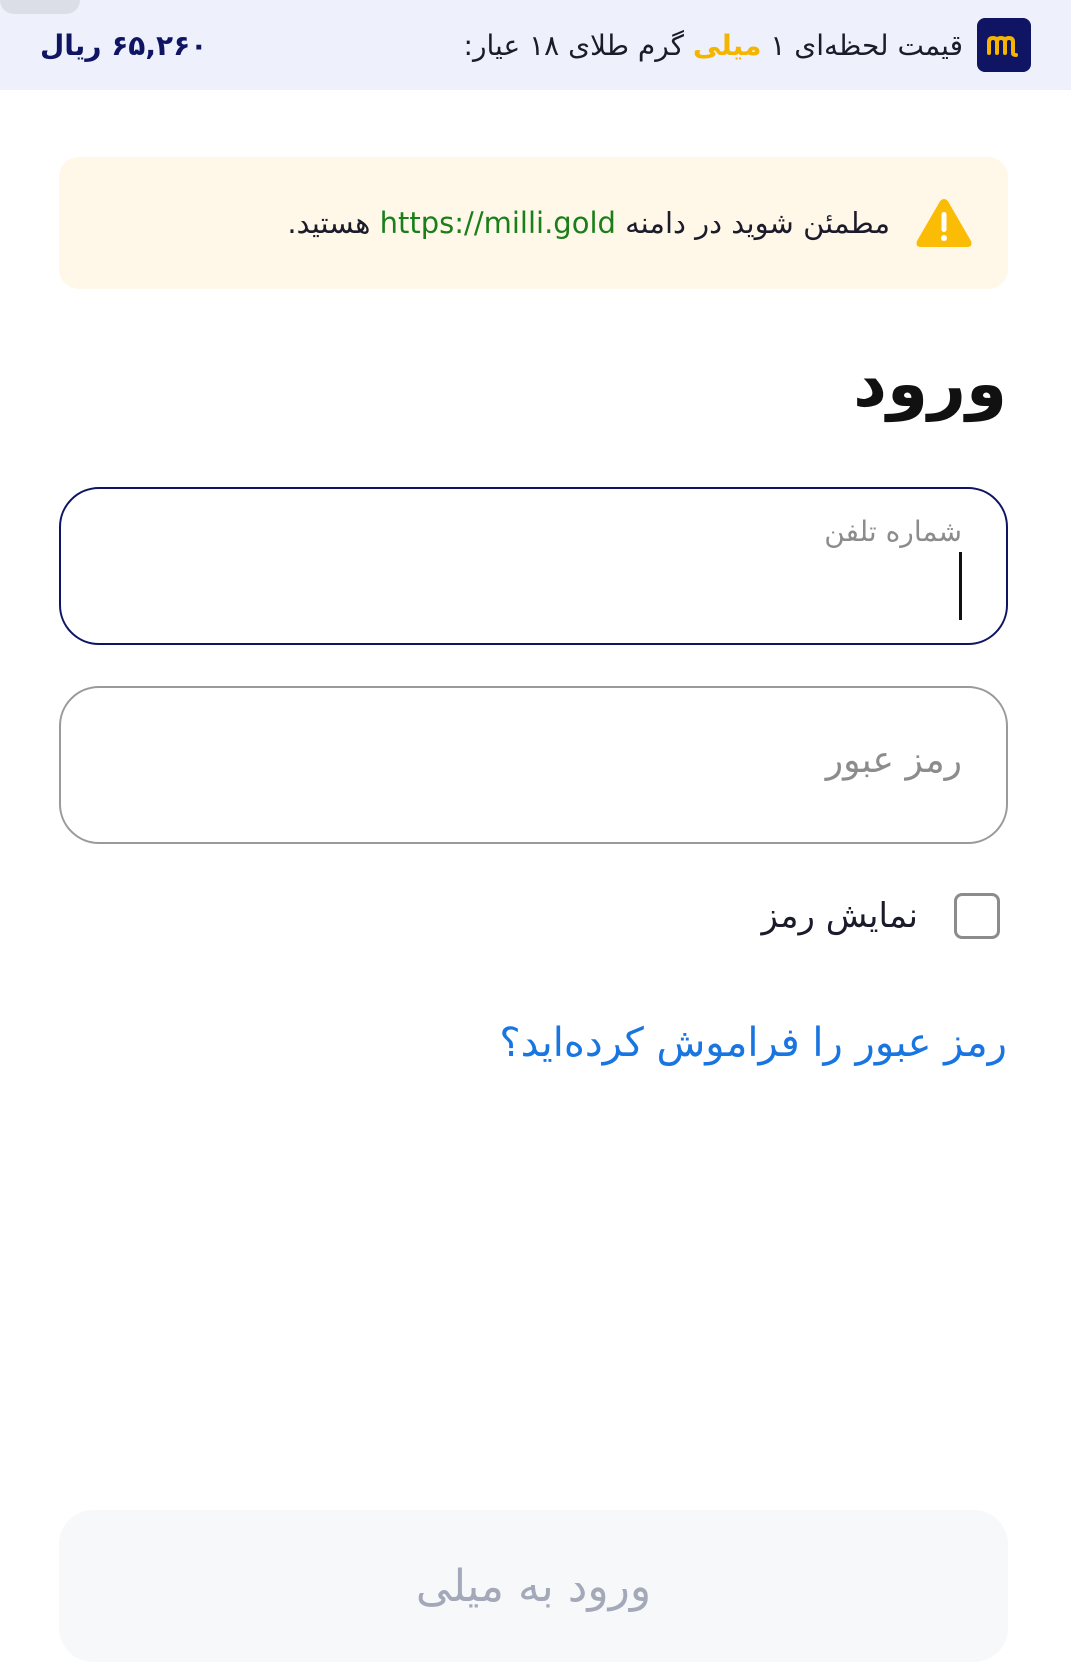 This screenshot has width=1071, height=1666. I want to click on password-field: رمز عبور, so click(533, 765).